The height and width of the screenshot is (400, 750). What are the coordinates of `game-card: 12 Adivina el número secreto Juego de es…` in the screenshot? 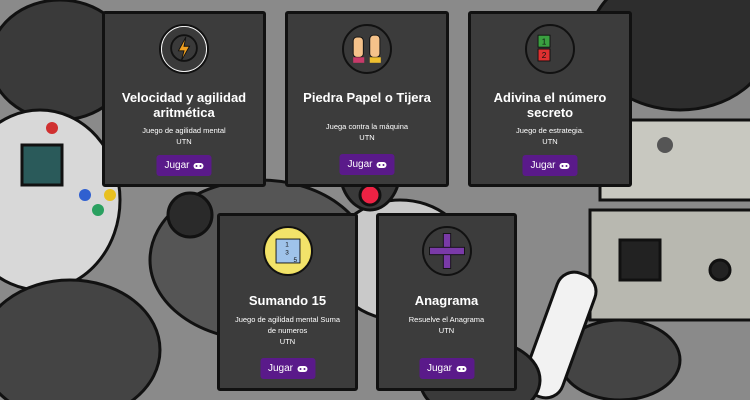 It's located at (550, 99).